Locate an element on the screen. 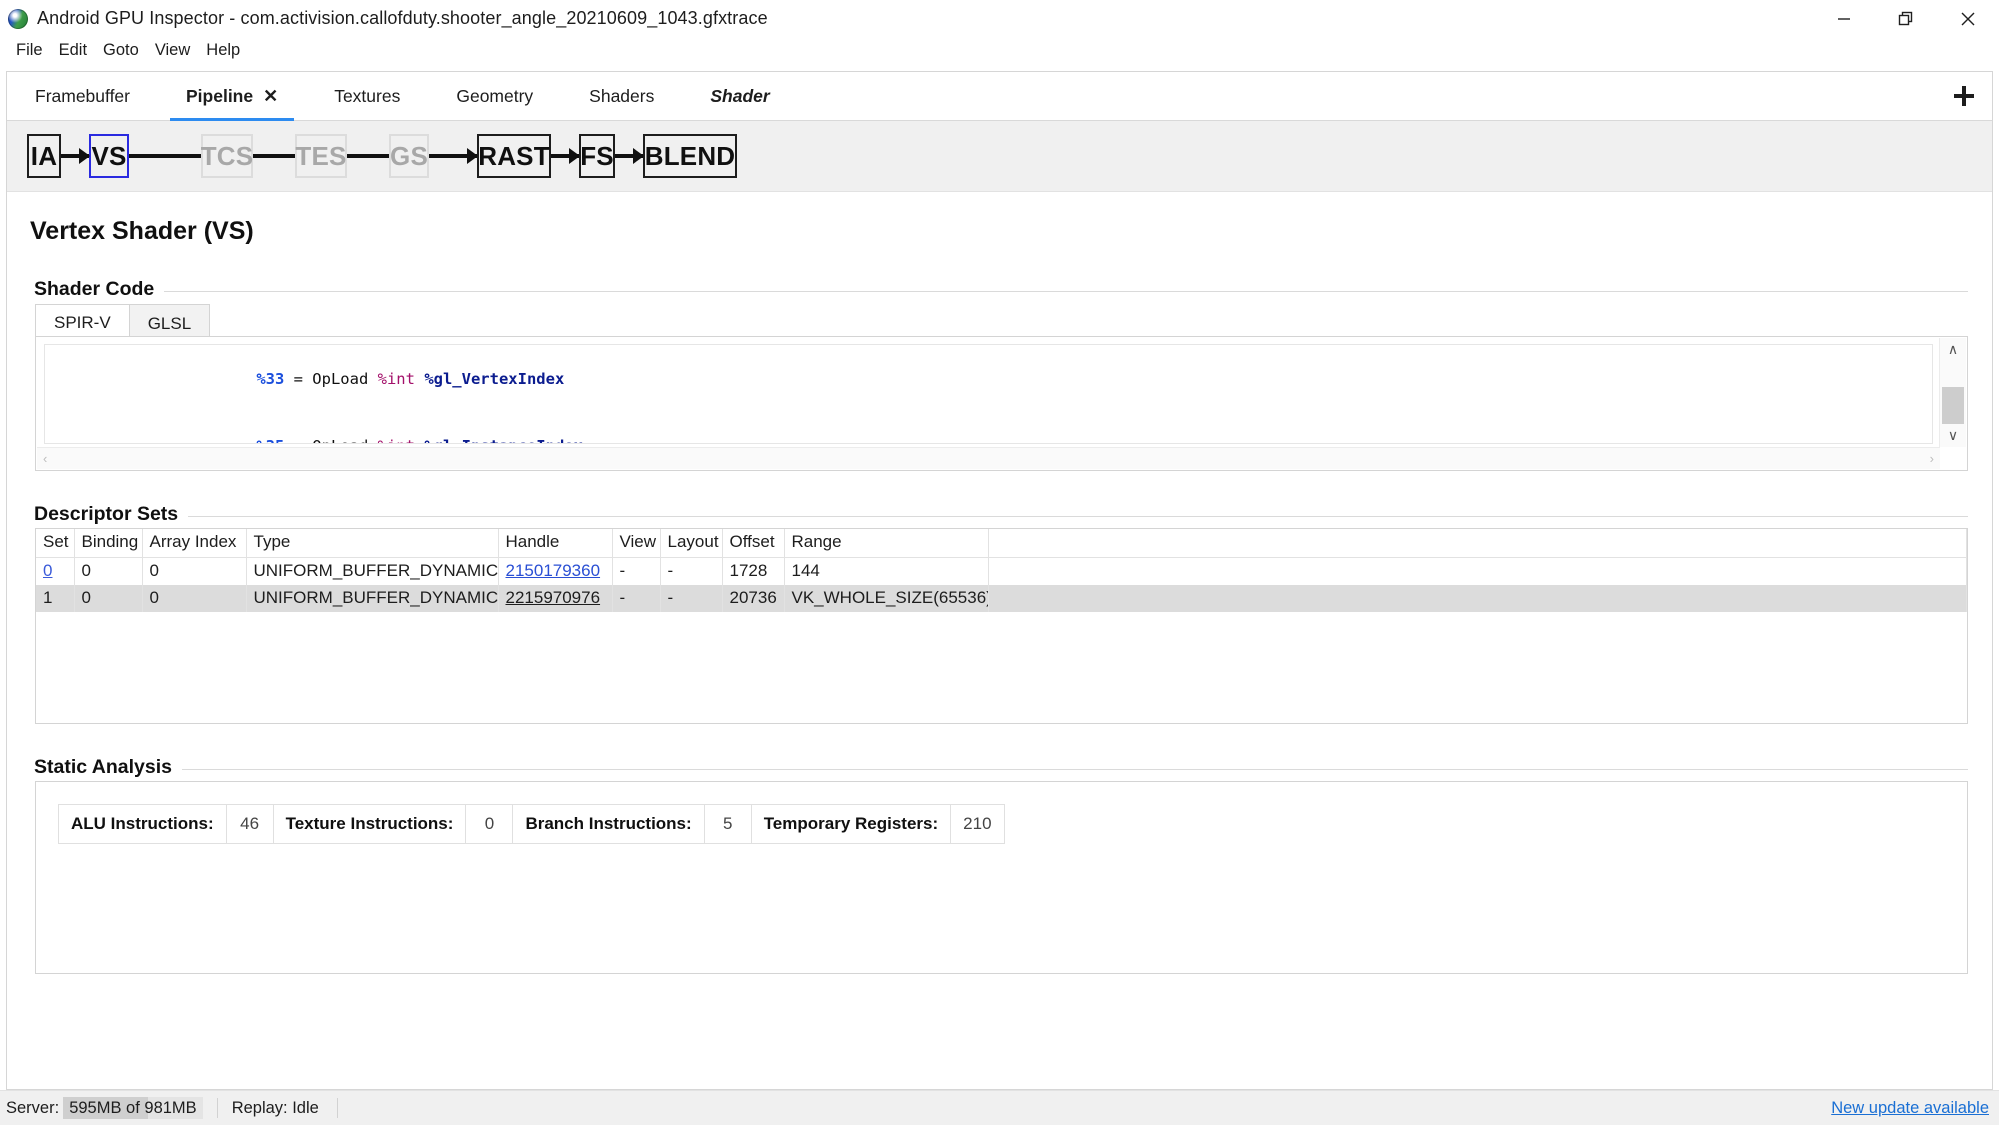 Image resolution: width=1999 pixels, height=1125 pixels. pipeline-stage-tcs: TCS is located at coordinates (227, 156).